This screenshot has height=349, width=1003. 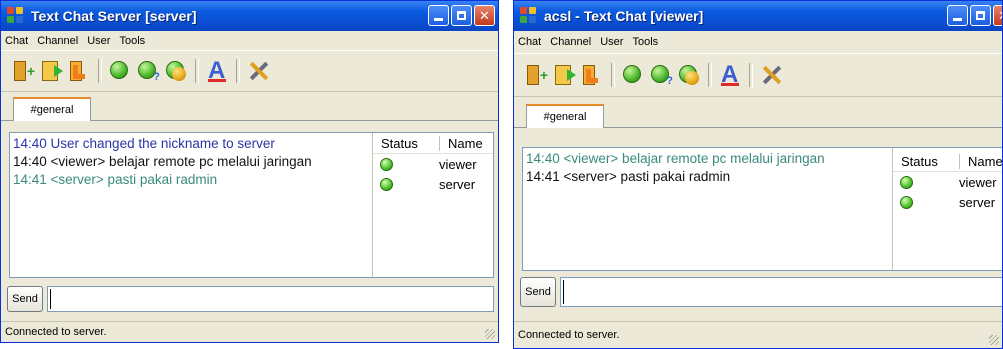 I want to click on user-name: viewer, so click(x=458, y=164).